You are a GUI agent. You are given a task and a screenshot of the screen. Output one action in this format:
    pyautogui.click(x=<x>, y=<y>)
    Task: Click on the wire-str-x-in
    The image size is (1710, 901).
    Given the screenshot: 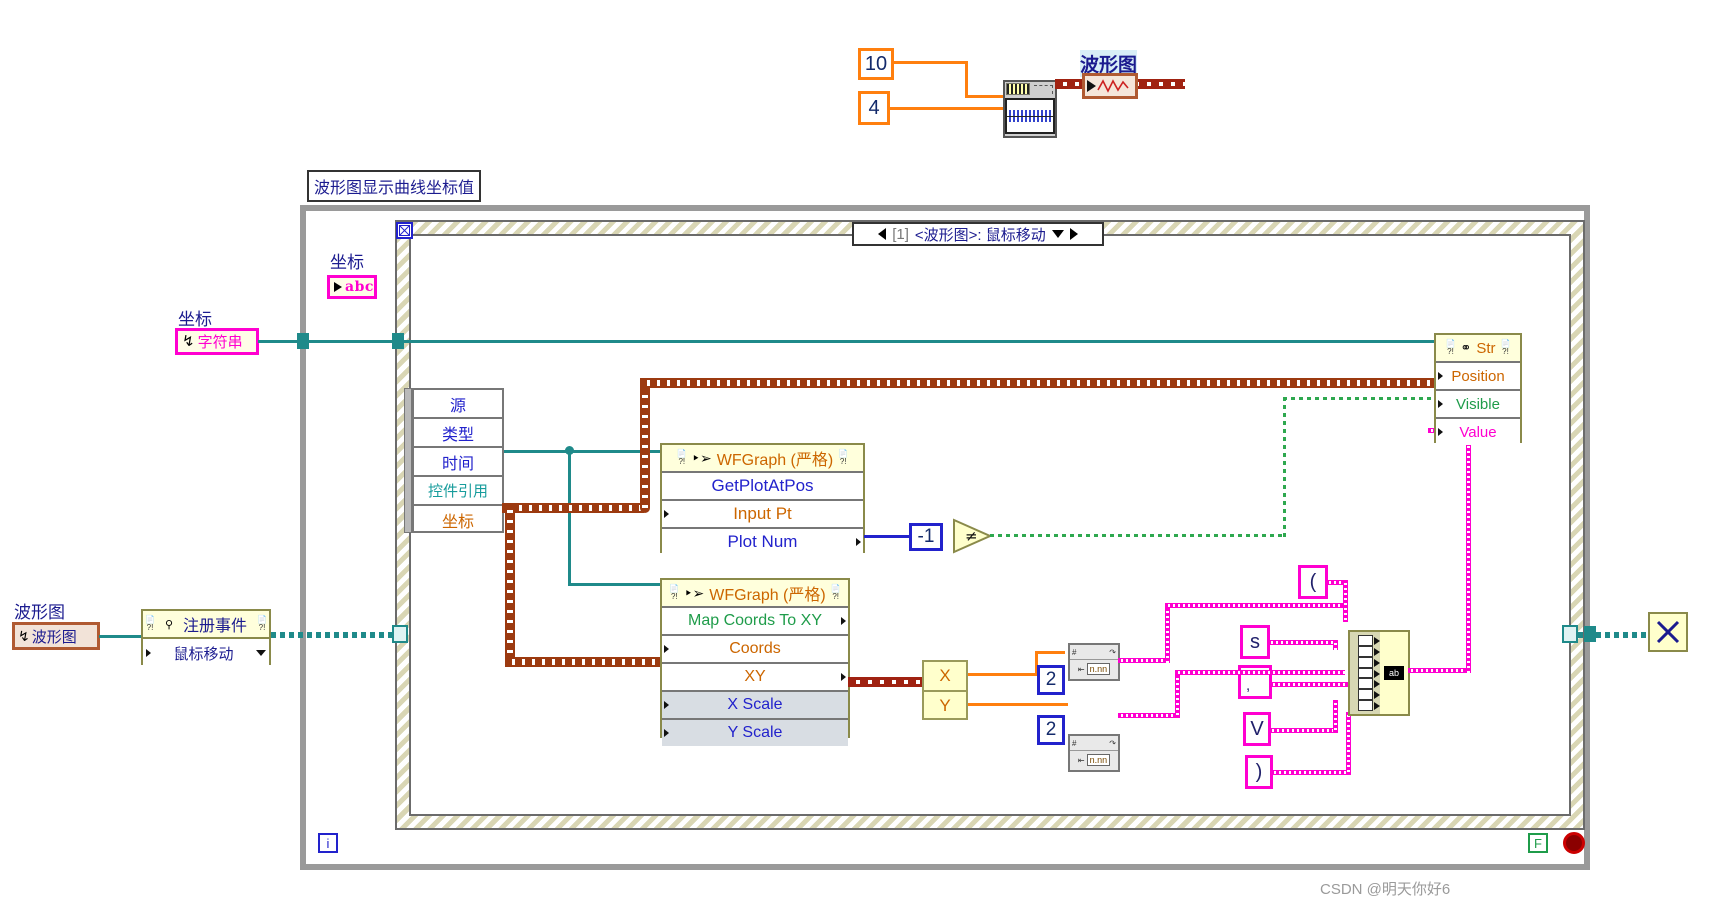 What is the action you would take?
    pyautogui.click(x=1255, y=605)
    